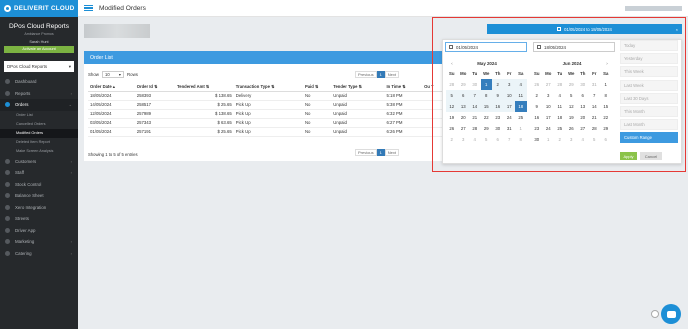  What do you see at coordinates (452, 63) in the screenshot?
I see `chevron-left-icon: ‹` at bounding box center [452, 63].